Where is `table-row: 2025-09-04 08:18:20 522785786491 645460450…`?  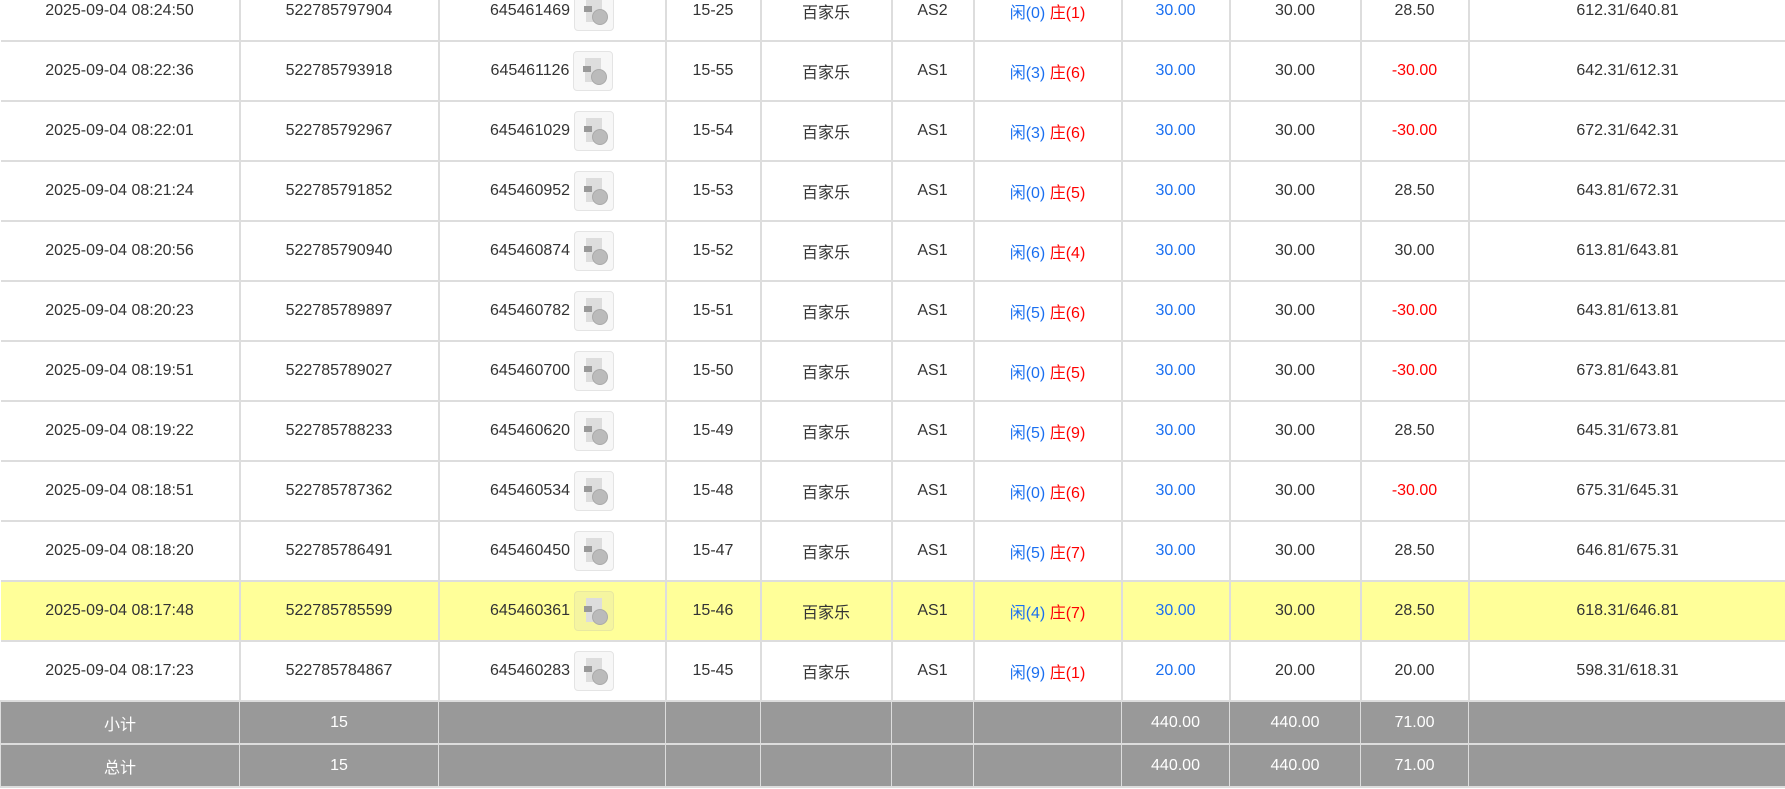
table-row: 2025-09-04 08:18:20 522785786491 645460450… is located at coordinates (892, 551).